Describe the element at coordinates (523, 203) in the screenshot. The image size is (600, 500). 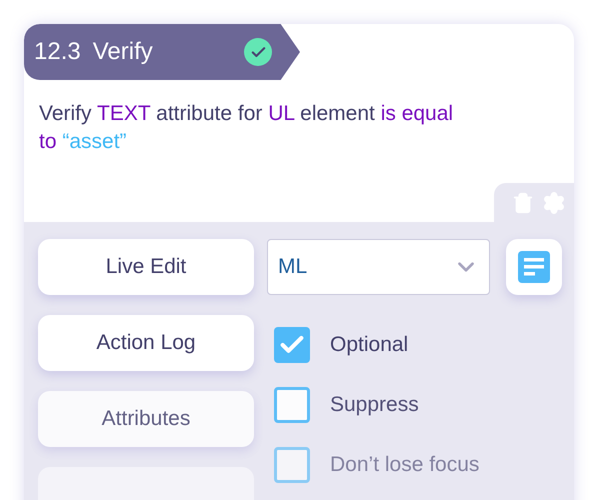
I see `trash-icon` at that location.